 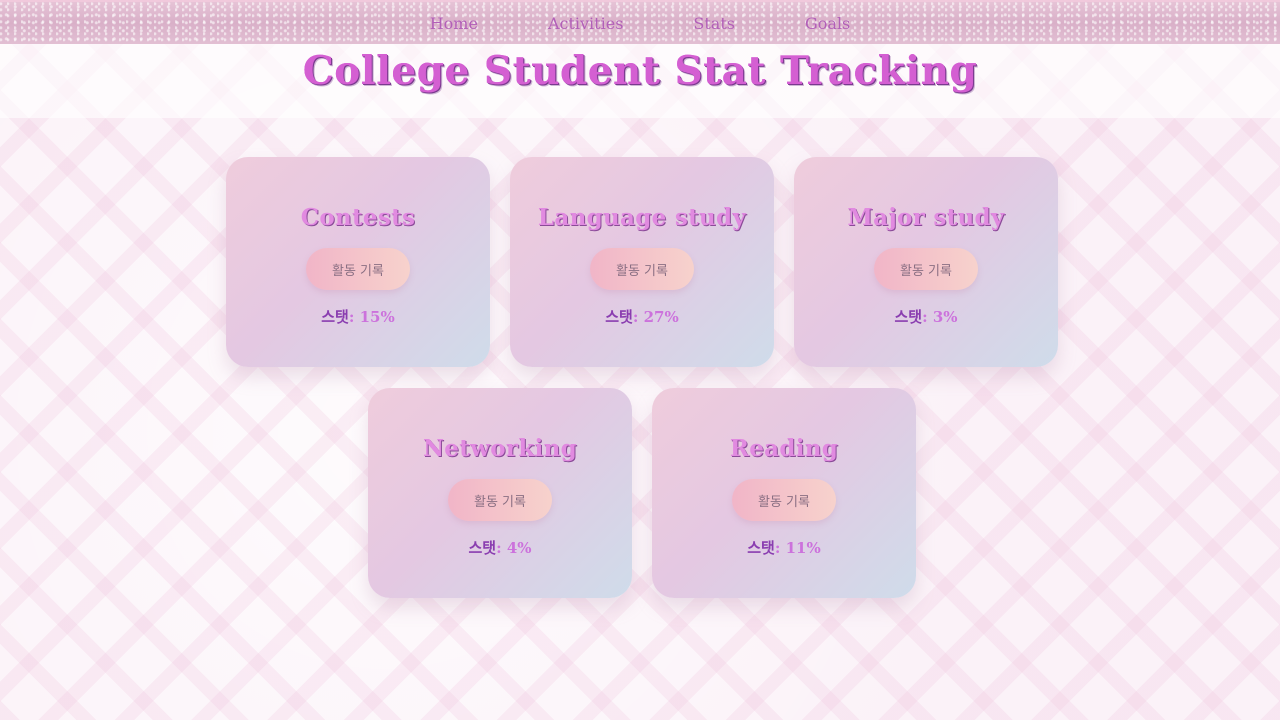 I want to click on card-title: Networking, so click(x=500, y=448).